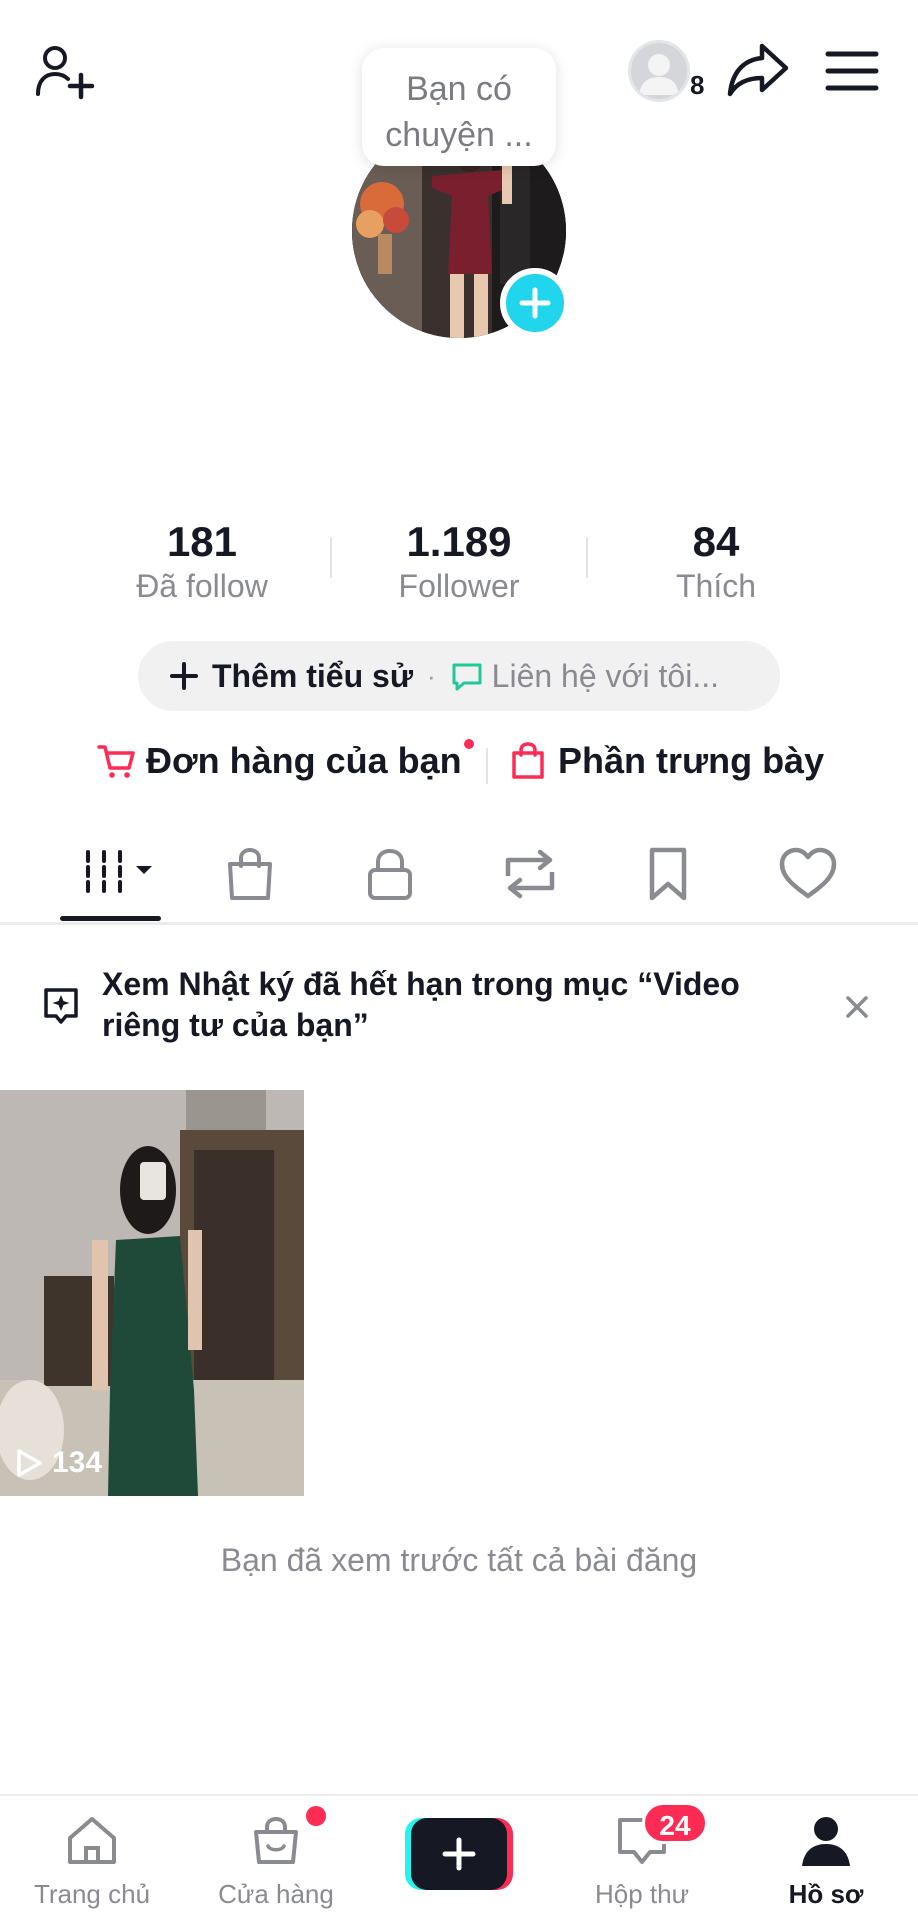 The width and height of the screenshot is (918, 1920). What do you see at coordinates (675, 1823) in the screenshot?
I see `inbox-badge: 24` at bounding box center [675, 1823].